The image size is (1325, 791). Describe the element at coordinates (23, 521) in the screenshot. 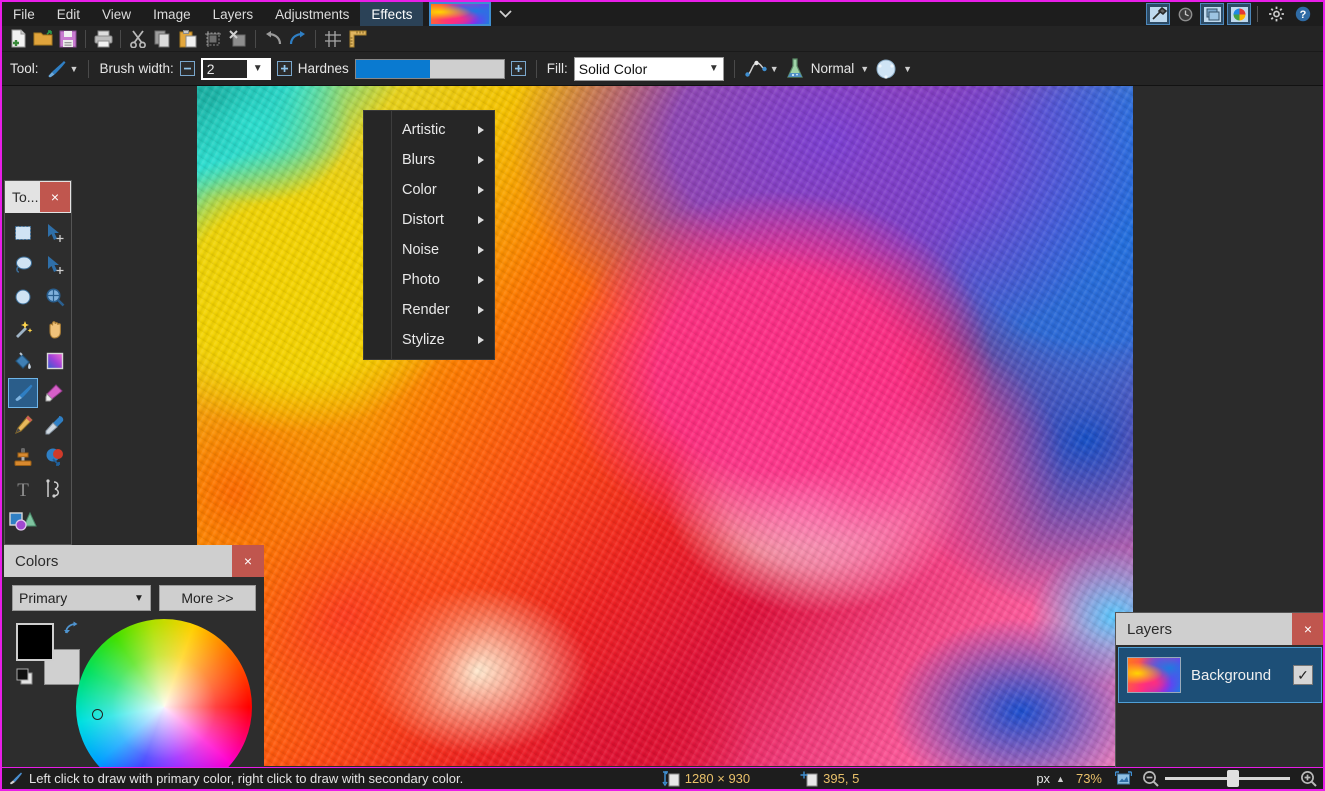

I see `shapes-tool` at that location.